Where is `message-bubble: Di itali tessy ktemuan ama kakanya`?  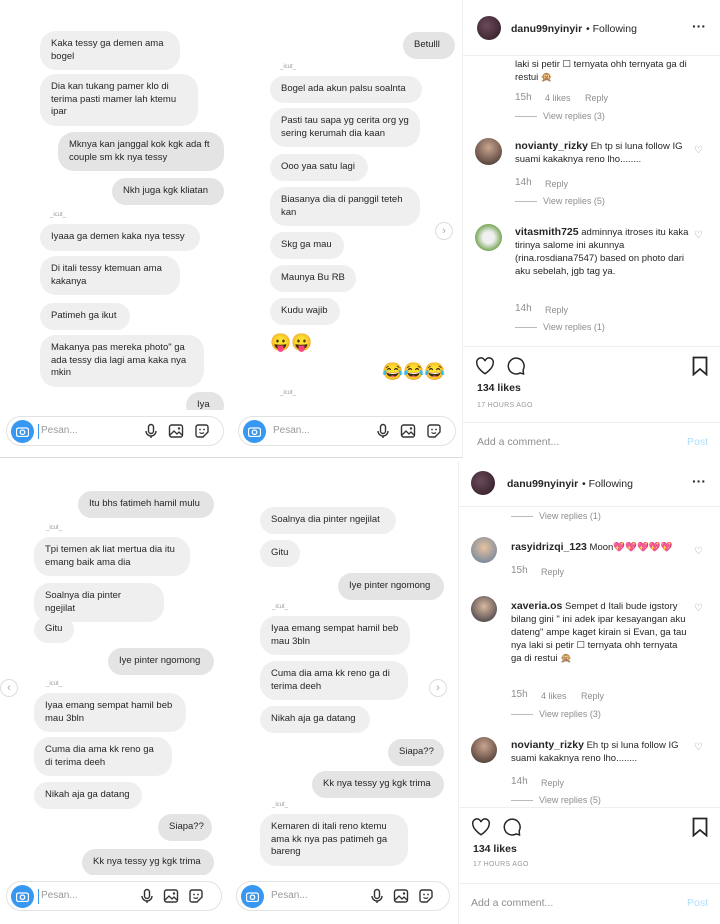 message-bubble: Di itali tessy ktemuan ama kakanya is located at coordinates (110, 275).